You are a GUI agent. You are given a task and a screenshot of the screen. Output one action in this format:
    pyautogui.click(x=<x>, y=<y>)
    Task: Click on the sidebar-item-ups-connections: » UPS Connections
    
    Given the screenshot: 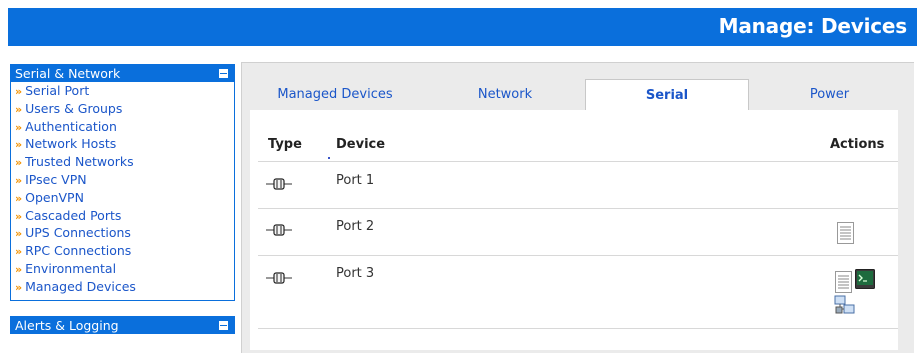 What is the action you would take?
    pyautogui.click(x=124, y=234)
    